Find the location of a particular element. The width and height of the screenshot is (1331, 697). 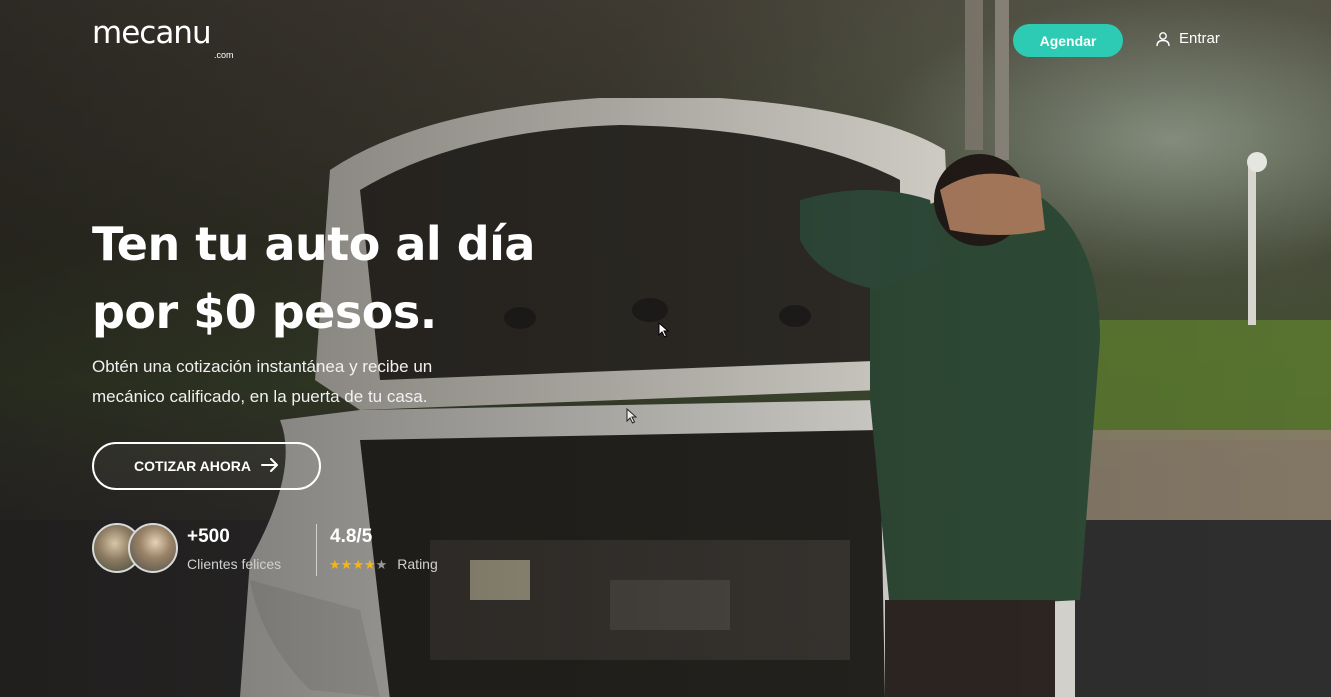

quote-now-label: COTIZAR AHORA is located at coordinates (192, 466).